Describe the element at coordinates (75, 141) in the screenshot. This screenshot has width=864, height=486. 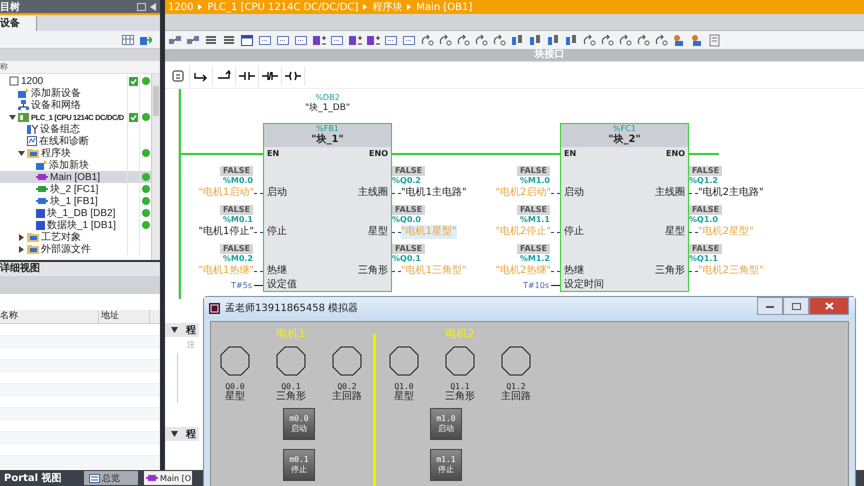
I see `tree-item: 在线和诊断` at that location.